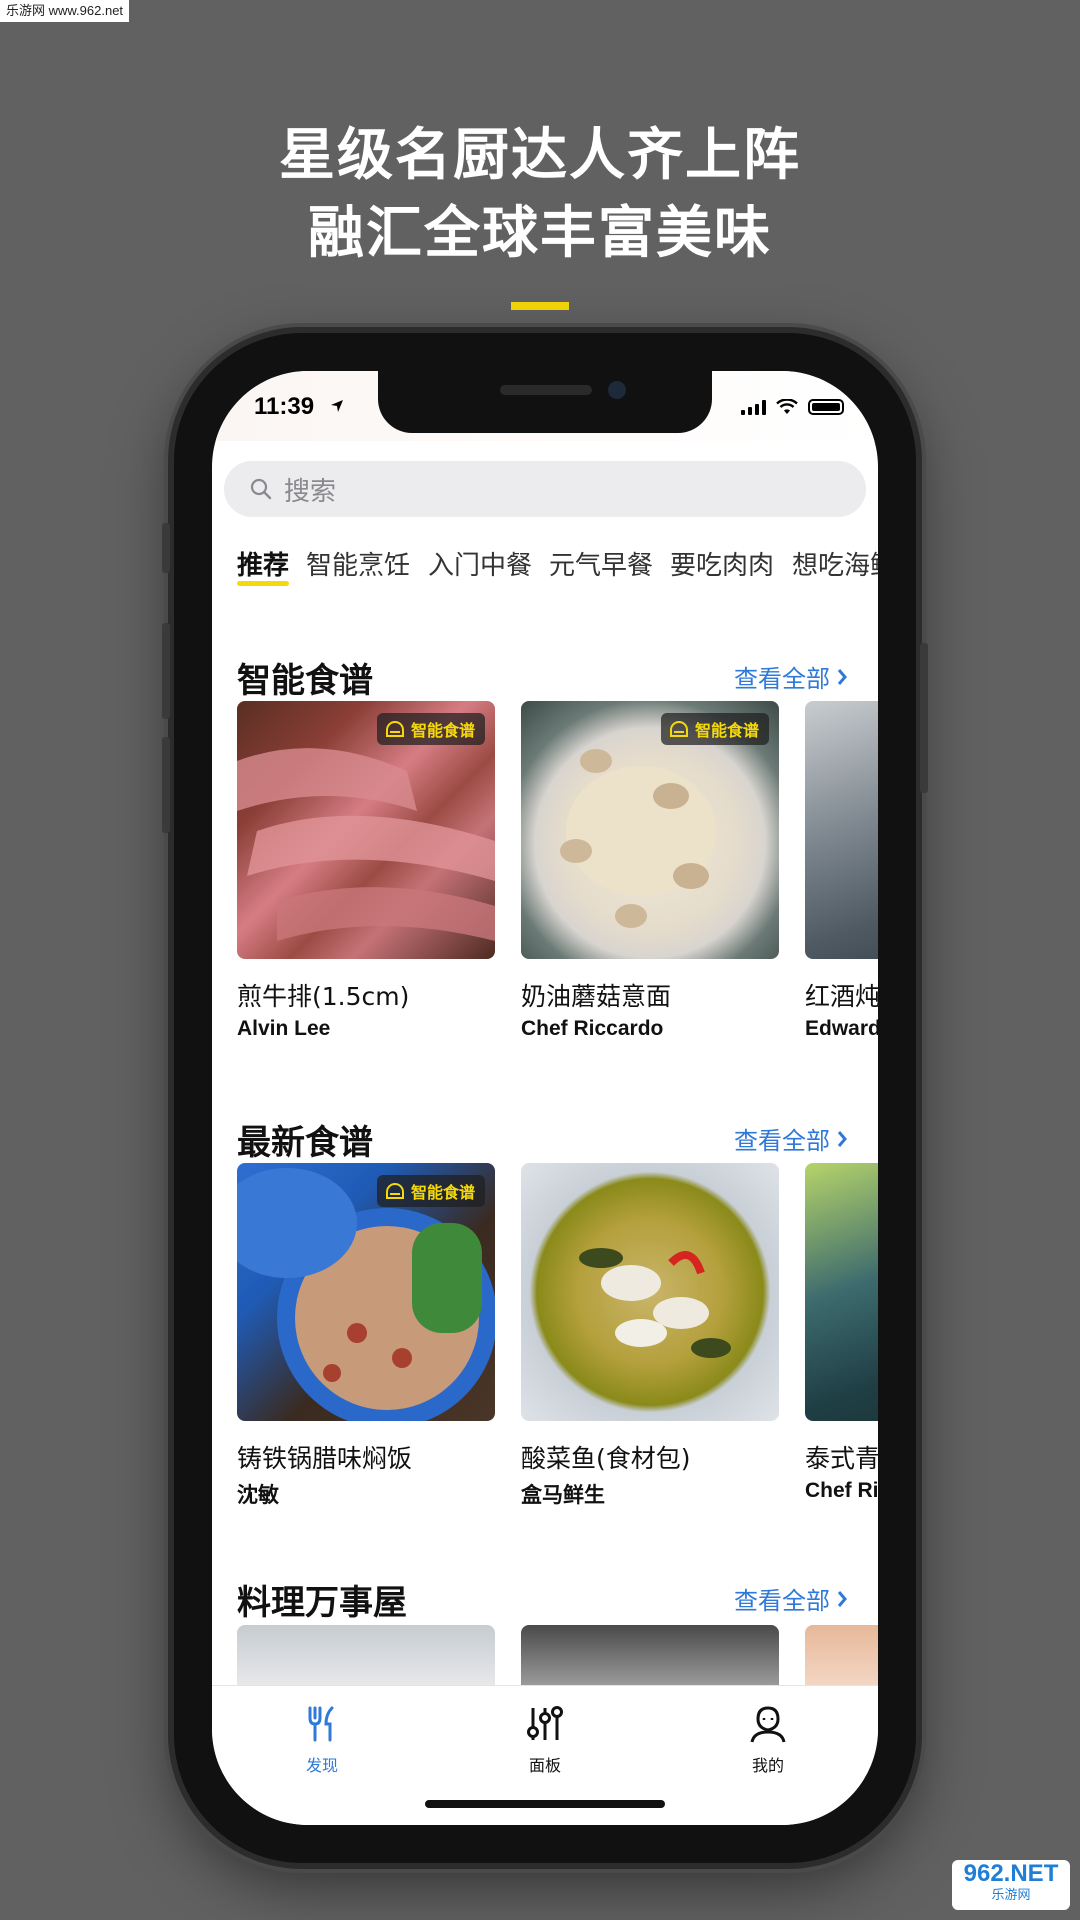 The image size is (1080, 1920). What do you see at coordinates (606, 1458) in the screenshot?
I see `recipe-title: 酸菜鱼(食材包)` at bounding box center [606, 1458].